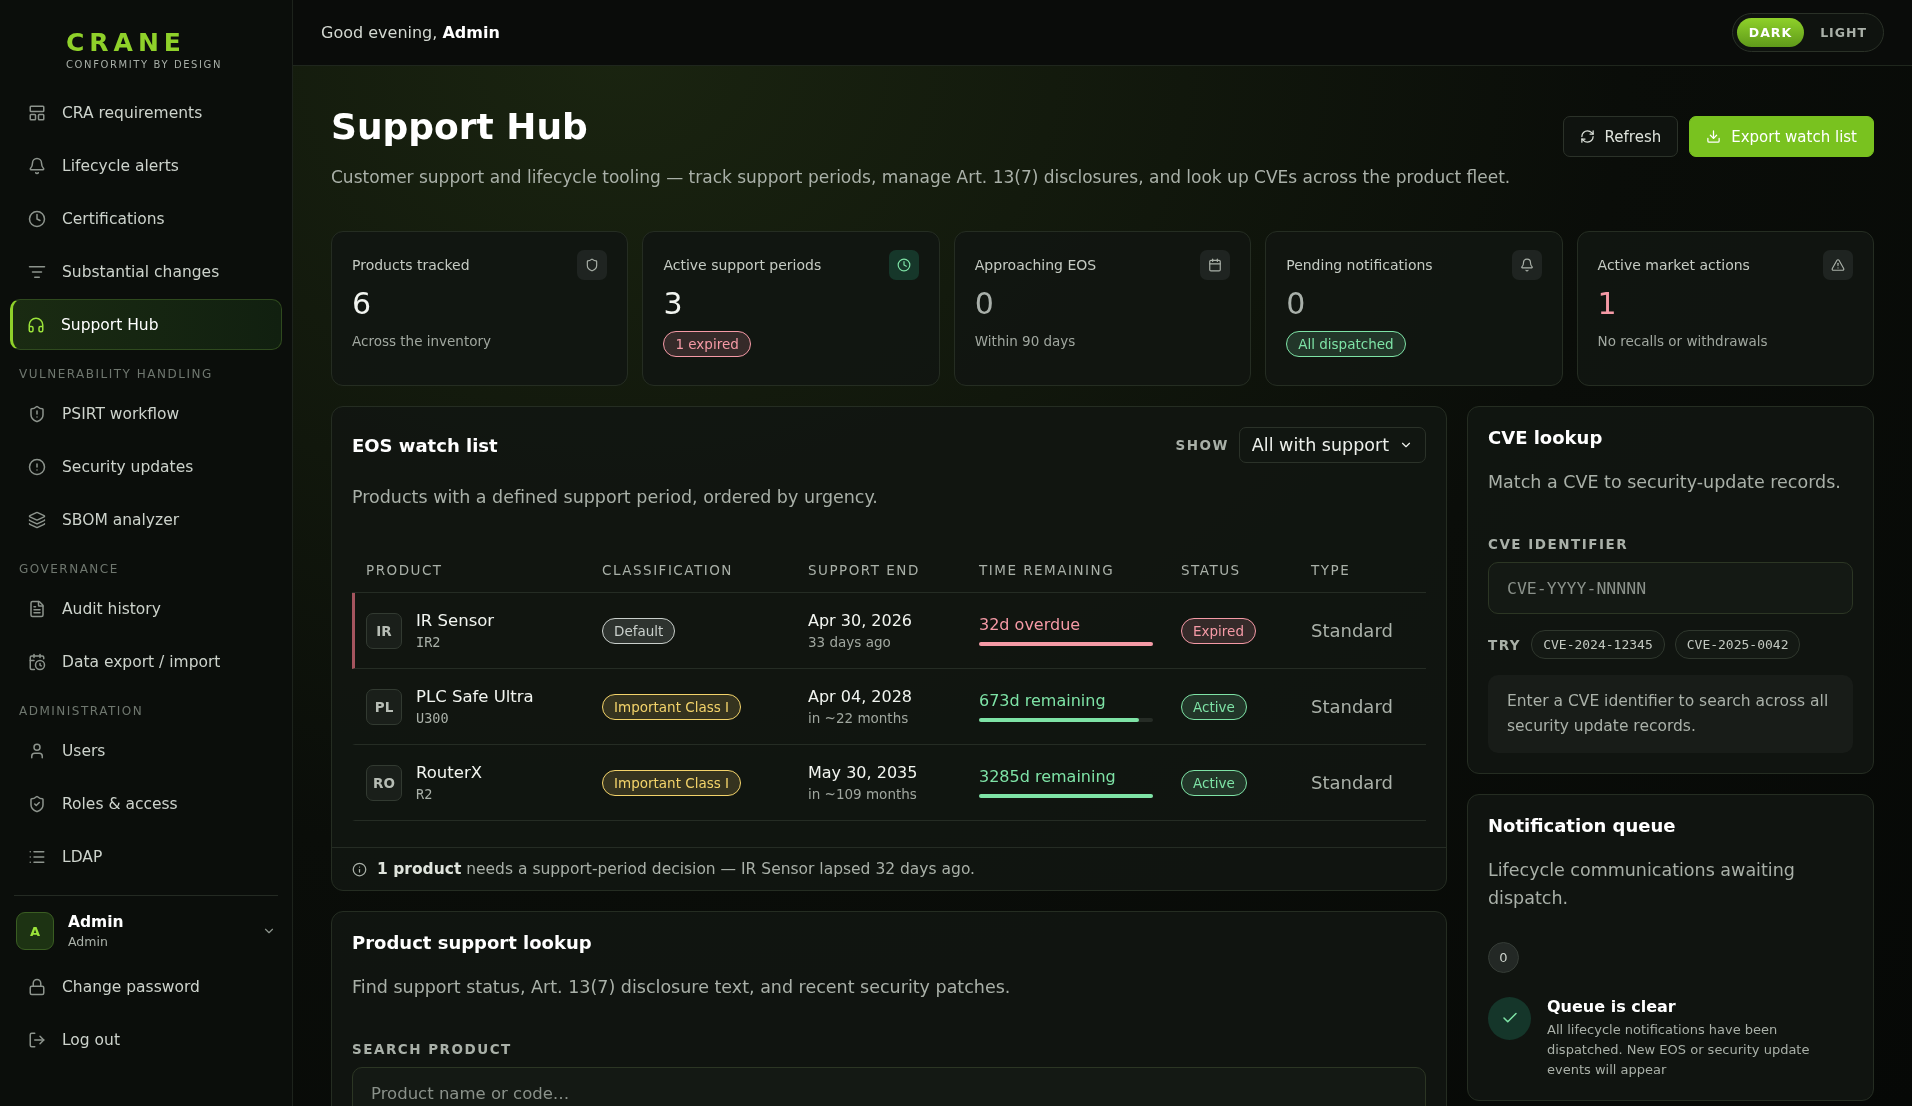 Image resolution: width=1912 pixels, height=1106 pixels. What do you see at coordinates (37, 519) in the screenshot?
I see `layers-icon` at bounding box center [37, 519].